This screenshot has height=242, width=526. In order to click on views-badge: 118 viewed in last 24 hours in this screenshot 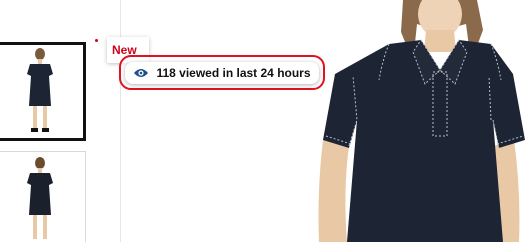, I will do `click(222, 72)`.